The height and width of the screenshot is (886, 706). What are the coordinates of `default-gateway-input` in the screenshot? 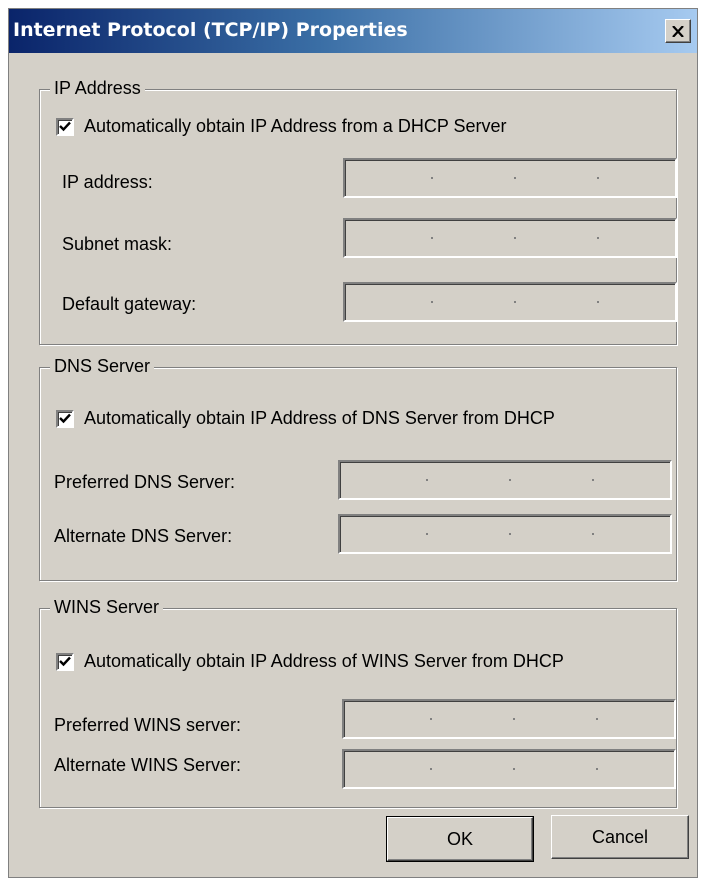 It's located at (510, 302).